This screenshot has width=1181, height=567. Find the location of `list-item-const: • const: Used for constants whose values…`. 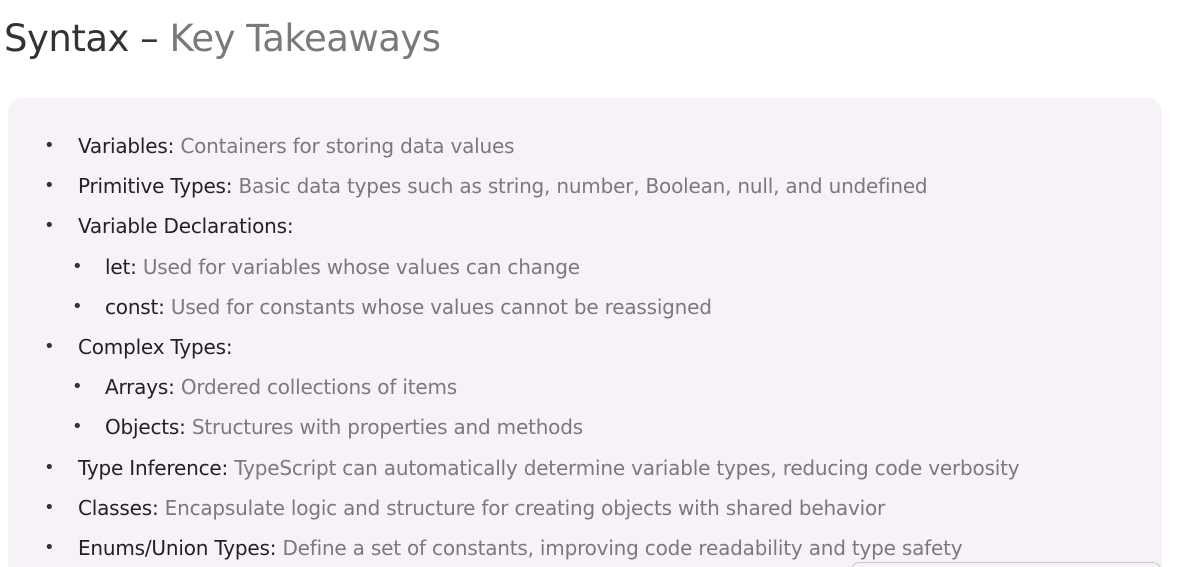

list-item-const: • const: Used for constants whose values… is located at coordinates (585, 307).